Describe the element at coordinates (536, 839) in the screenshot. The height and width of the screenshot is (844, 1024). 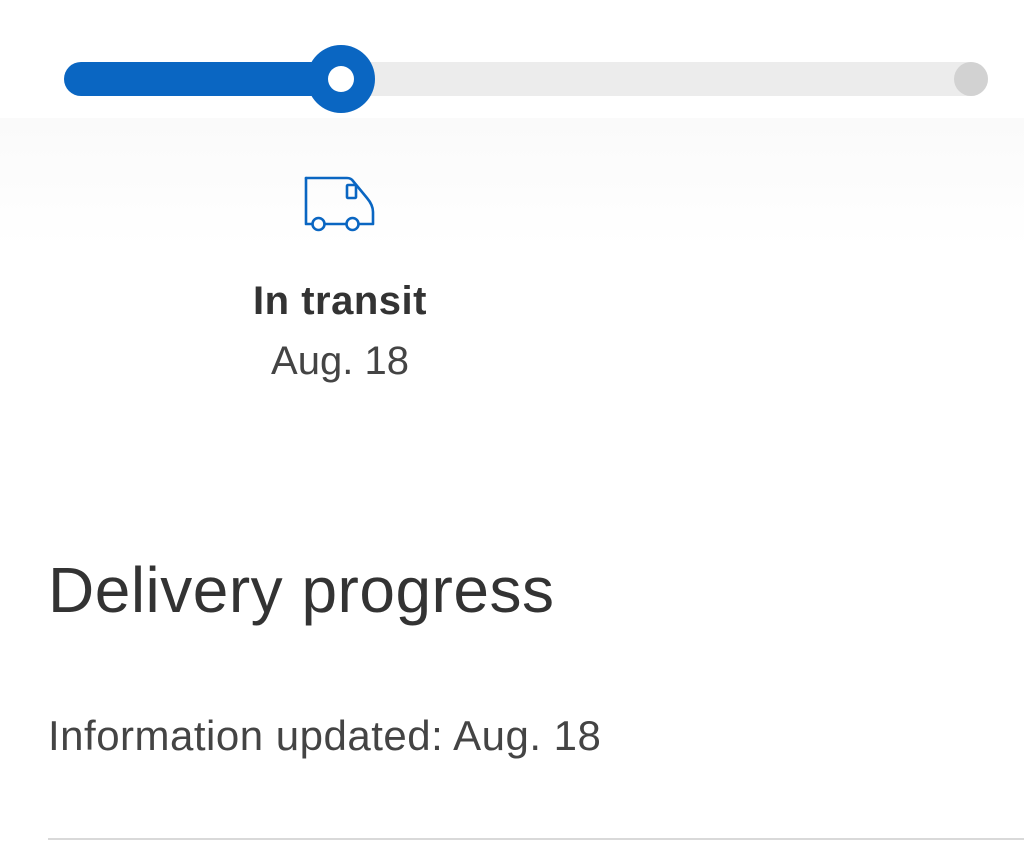
I see `divider` at that location.